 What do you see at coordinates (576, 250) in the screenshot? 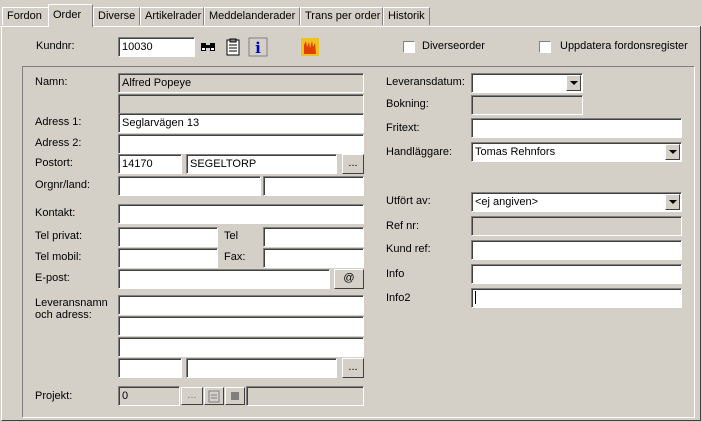
I see `kundref-input` at bounding box center [576, 250].